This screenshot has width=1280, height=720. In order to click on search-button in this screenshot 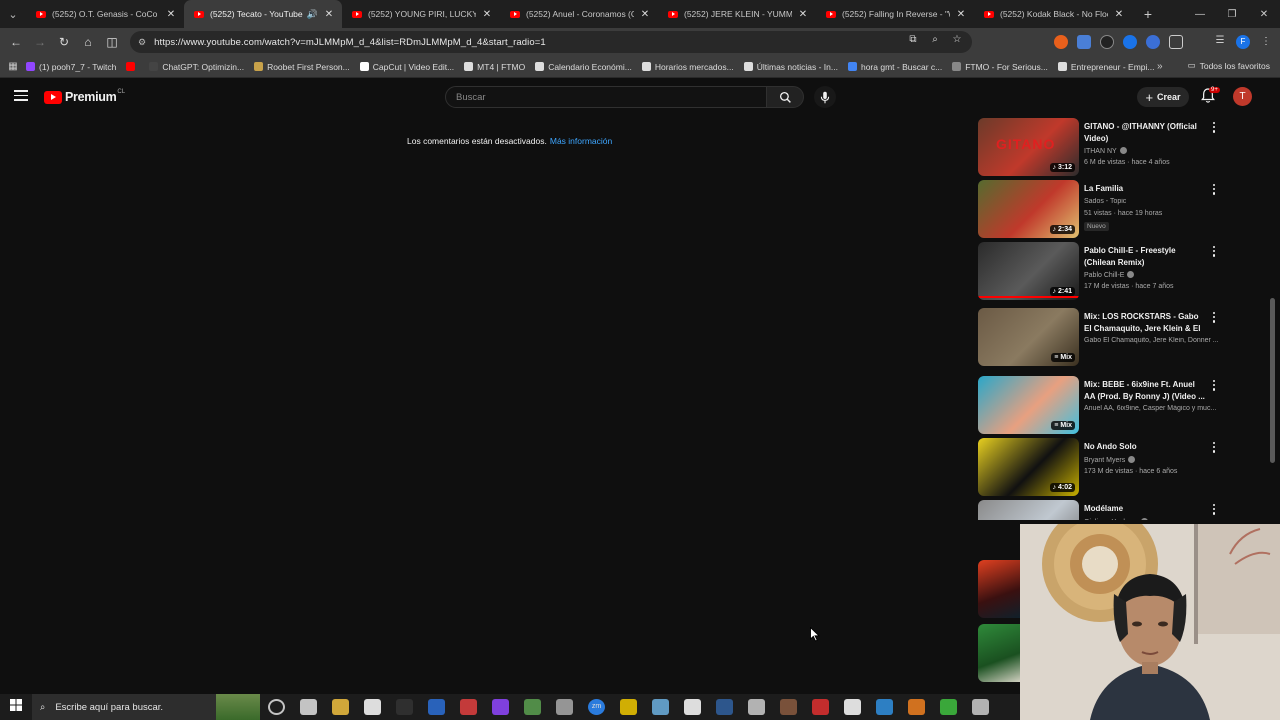, I will do `click(785, 97)`.